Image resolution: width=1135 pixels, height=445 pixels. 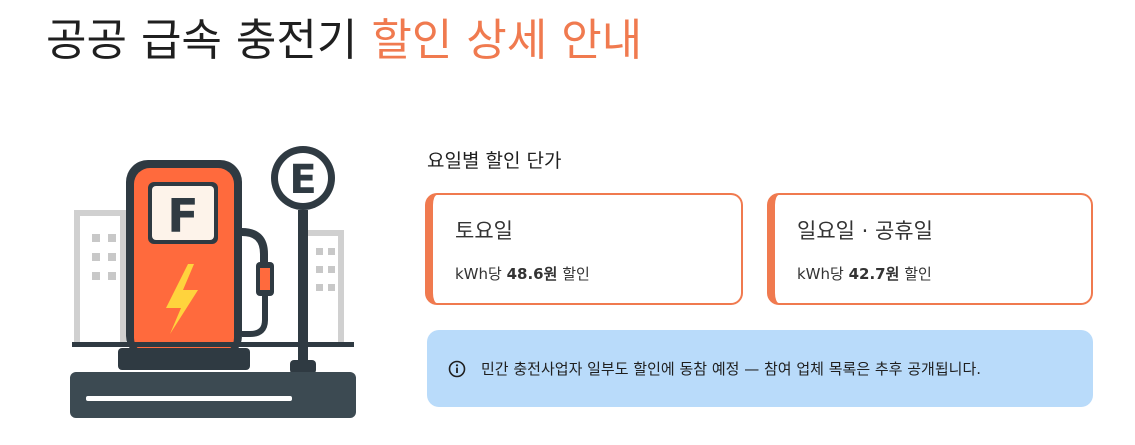 I want to click on building-left, so click(x=100, y=277).